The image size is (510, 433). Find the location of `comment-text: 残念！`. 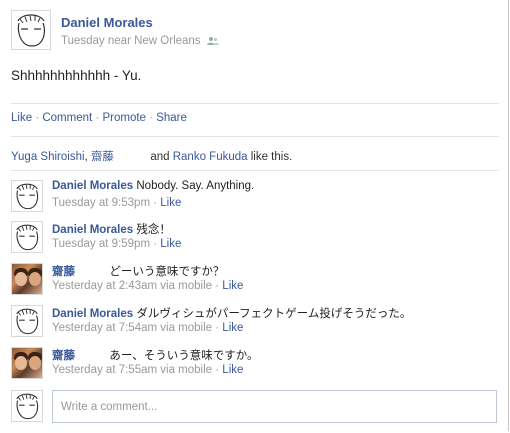

comment-text: 残念！ is located at coordinates (153, 230).